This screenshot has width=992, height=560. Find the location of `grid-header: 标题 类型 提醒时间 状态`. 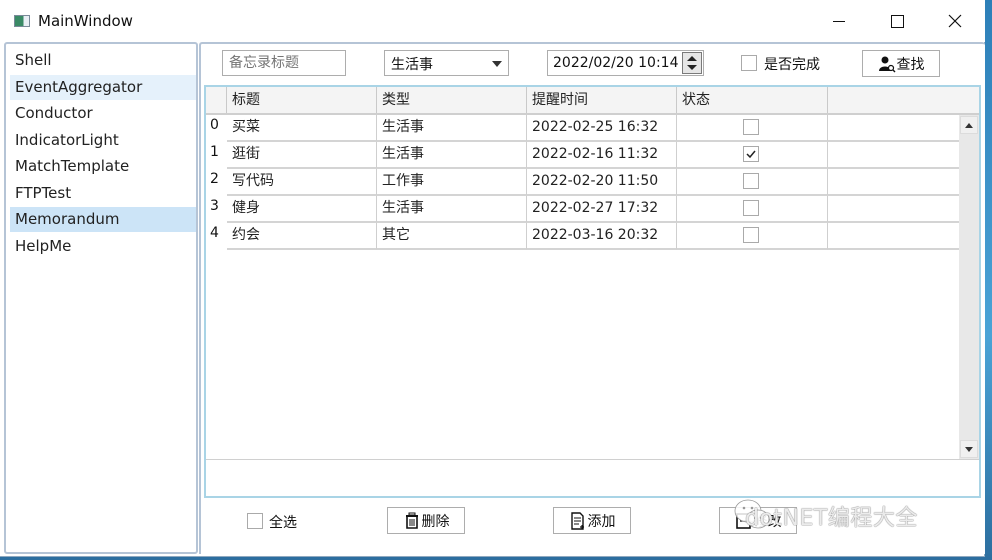

grid-header: 标题 类型 提醒时间 状态 is located at coordinates (592, 101).